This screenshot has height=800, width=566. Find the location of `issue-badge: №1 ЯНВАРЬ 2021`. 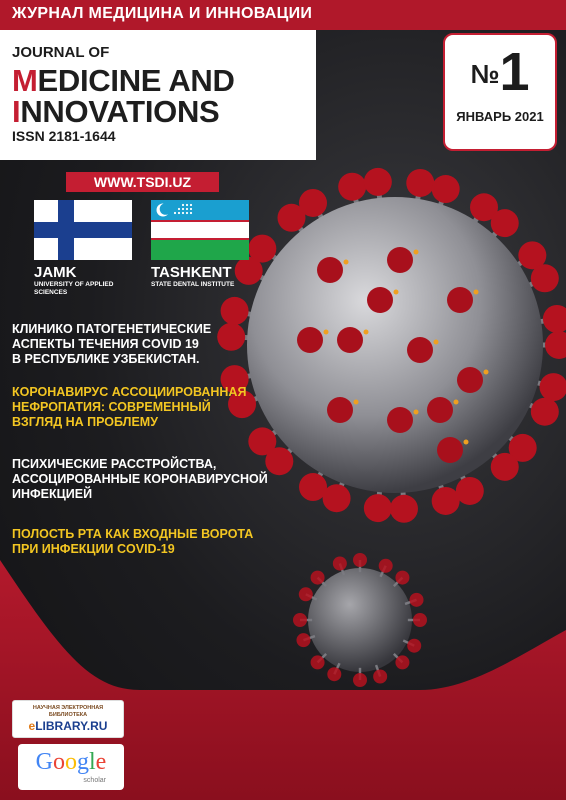

issue-badge: №1 ЯНВАРЬ 2021 is located at coordinates (500, 92).